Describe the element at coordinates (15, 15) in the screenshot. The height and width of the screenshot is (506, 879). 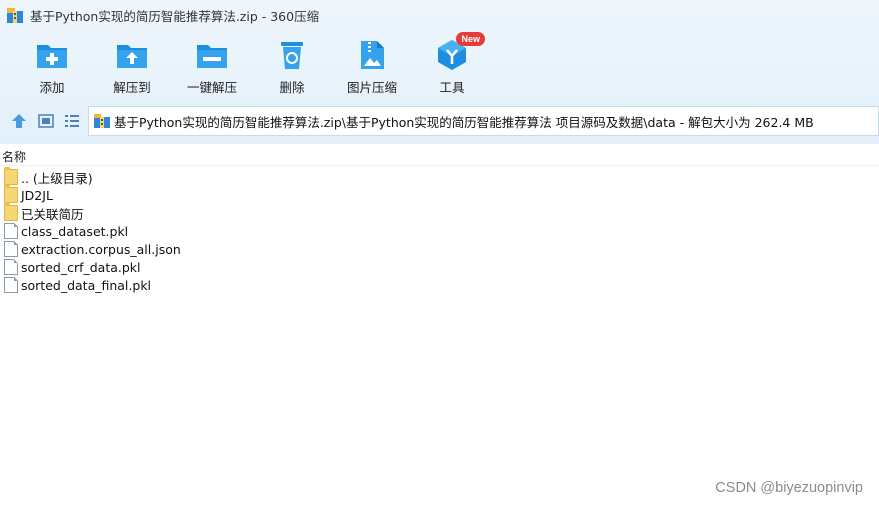
I see `app-logo-icon` at that location.